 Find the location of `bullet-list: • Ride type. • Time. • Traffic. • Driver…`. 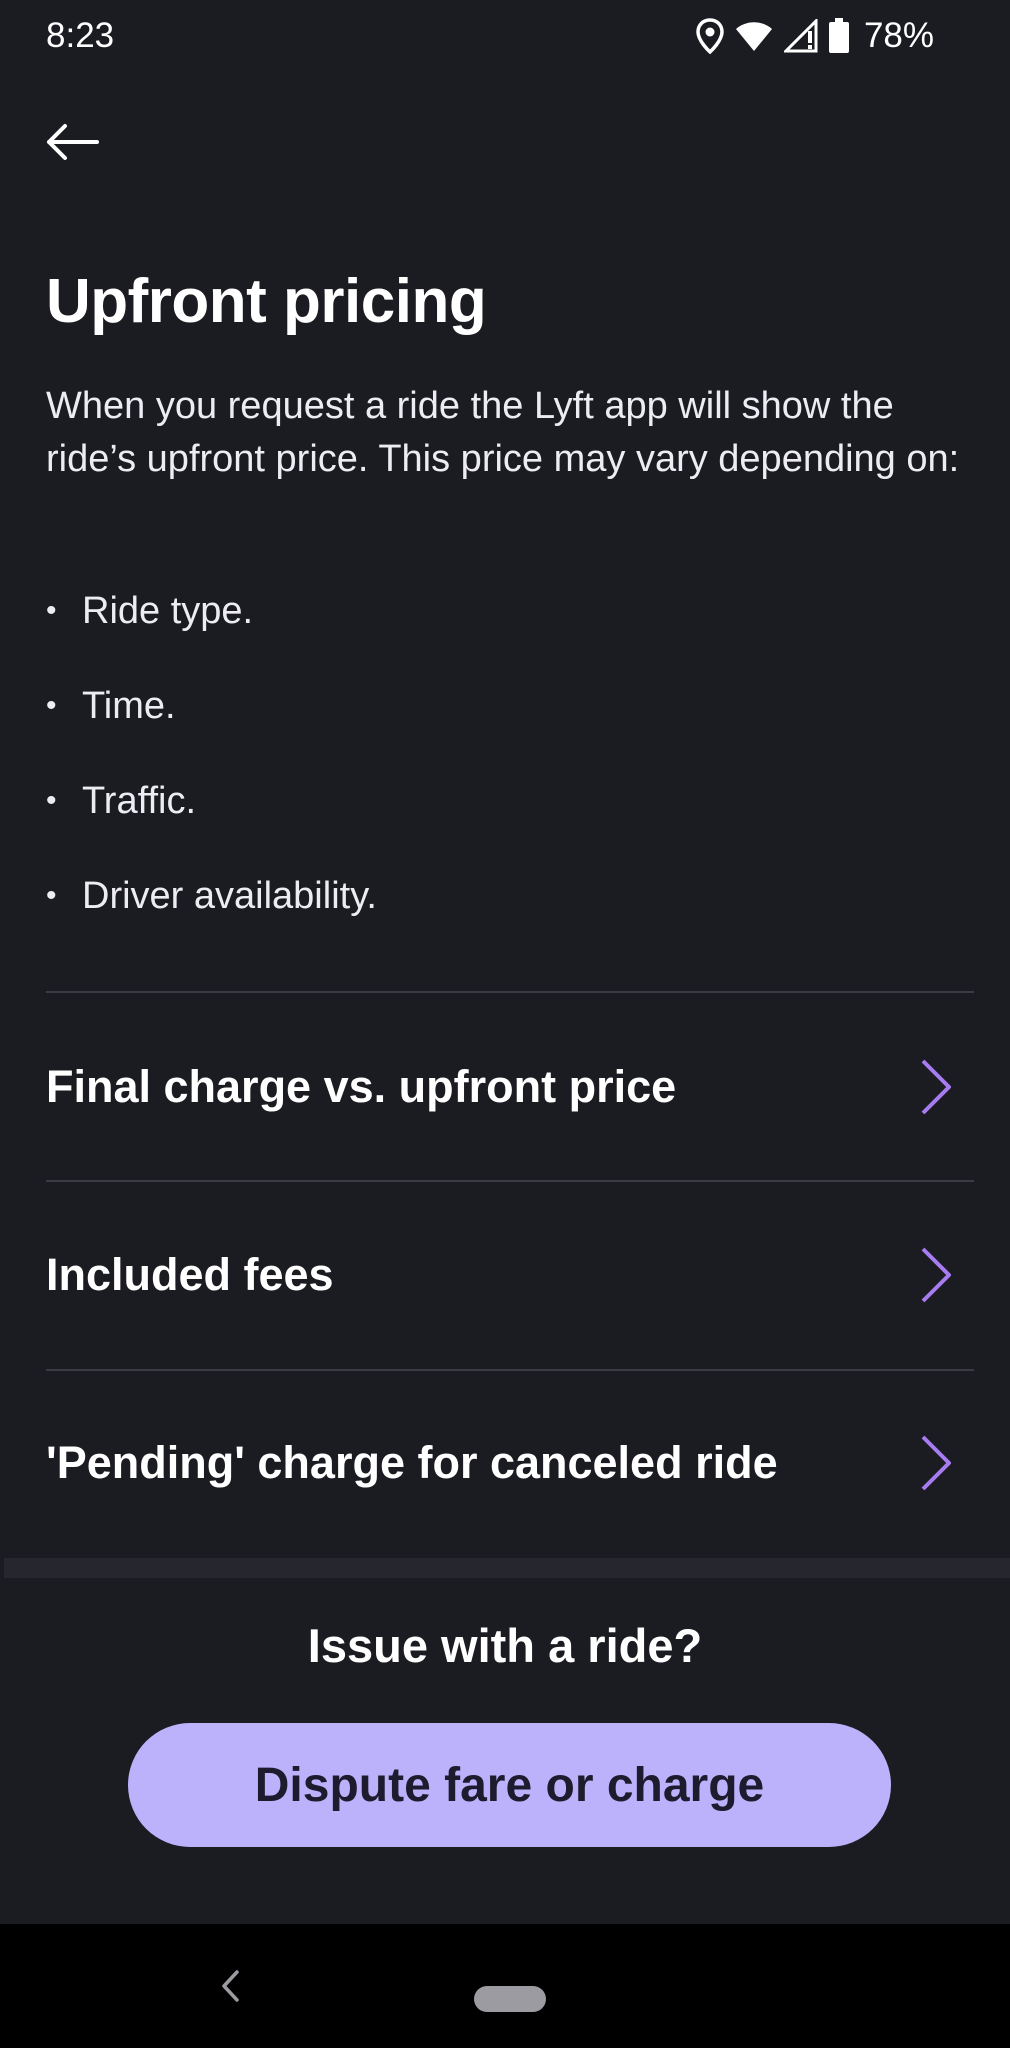

bullet-list: • Ride type. • Time. • Traffic. • Driver… is located at coordinates (211, 773).